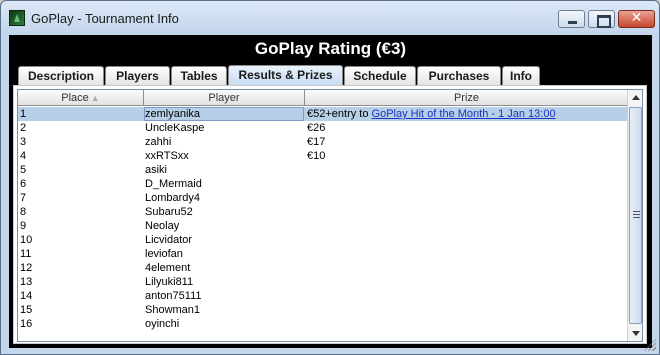 The height and width of the screenshot is (355, 660). Describe the element at coordinates (75, 98) in the screenshot. I see `column-label-place: Place` at that location.